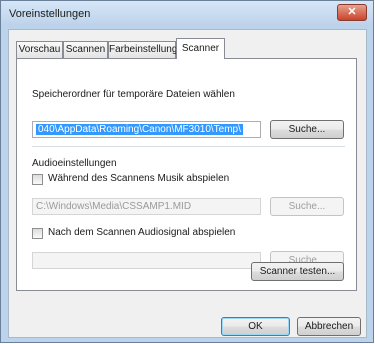 Image resolution: width=375 pixels, height=344 pixels. Describe the element at coordinates (50, 14) in the screenshot. I see `window-title: Voreinstellungen` at that location.